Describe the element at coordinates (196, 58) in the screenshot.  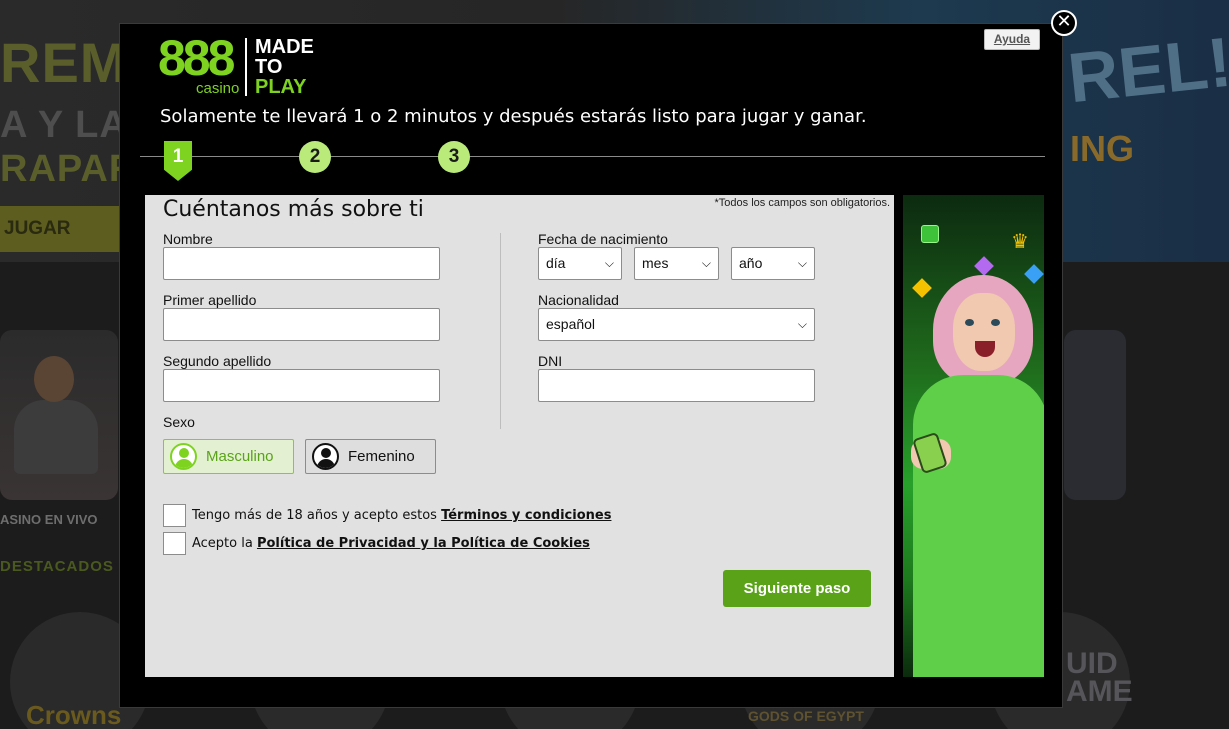
I see `logo-brand: 888` at that location.